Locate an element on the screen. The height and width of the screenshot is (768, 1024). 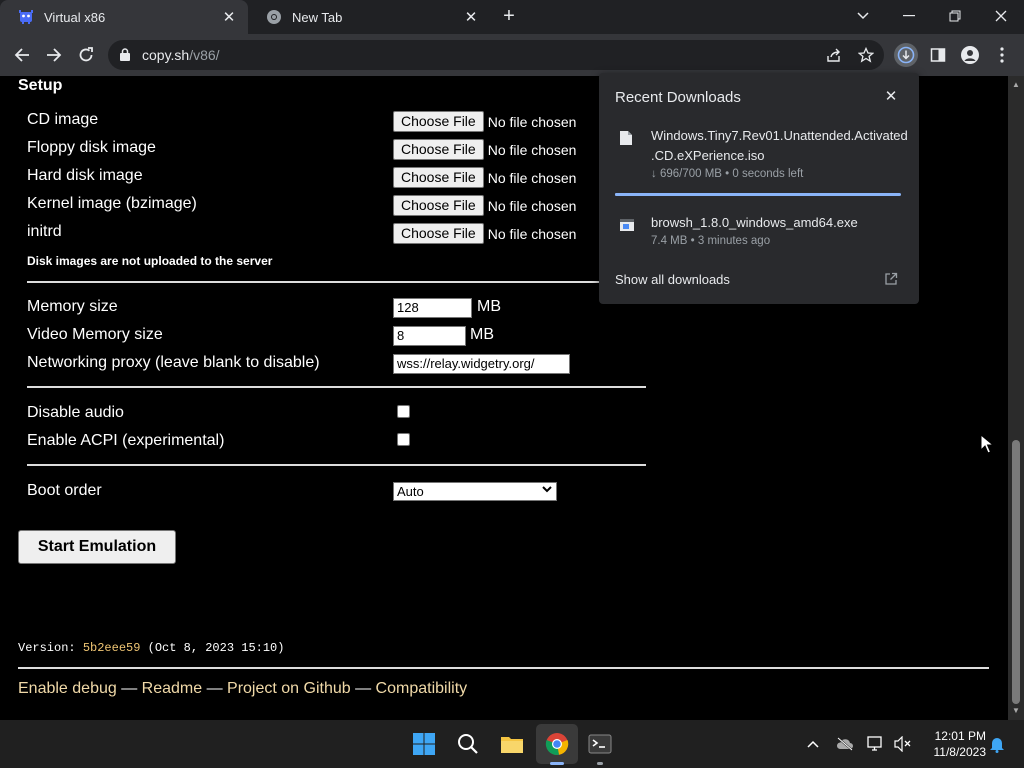
reload-icon is located at coordinates (86, 55).